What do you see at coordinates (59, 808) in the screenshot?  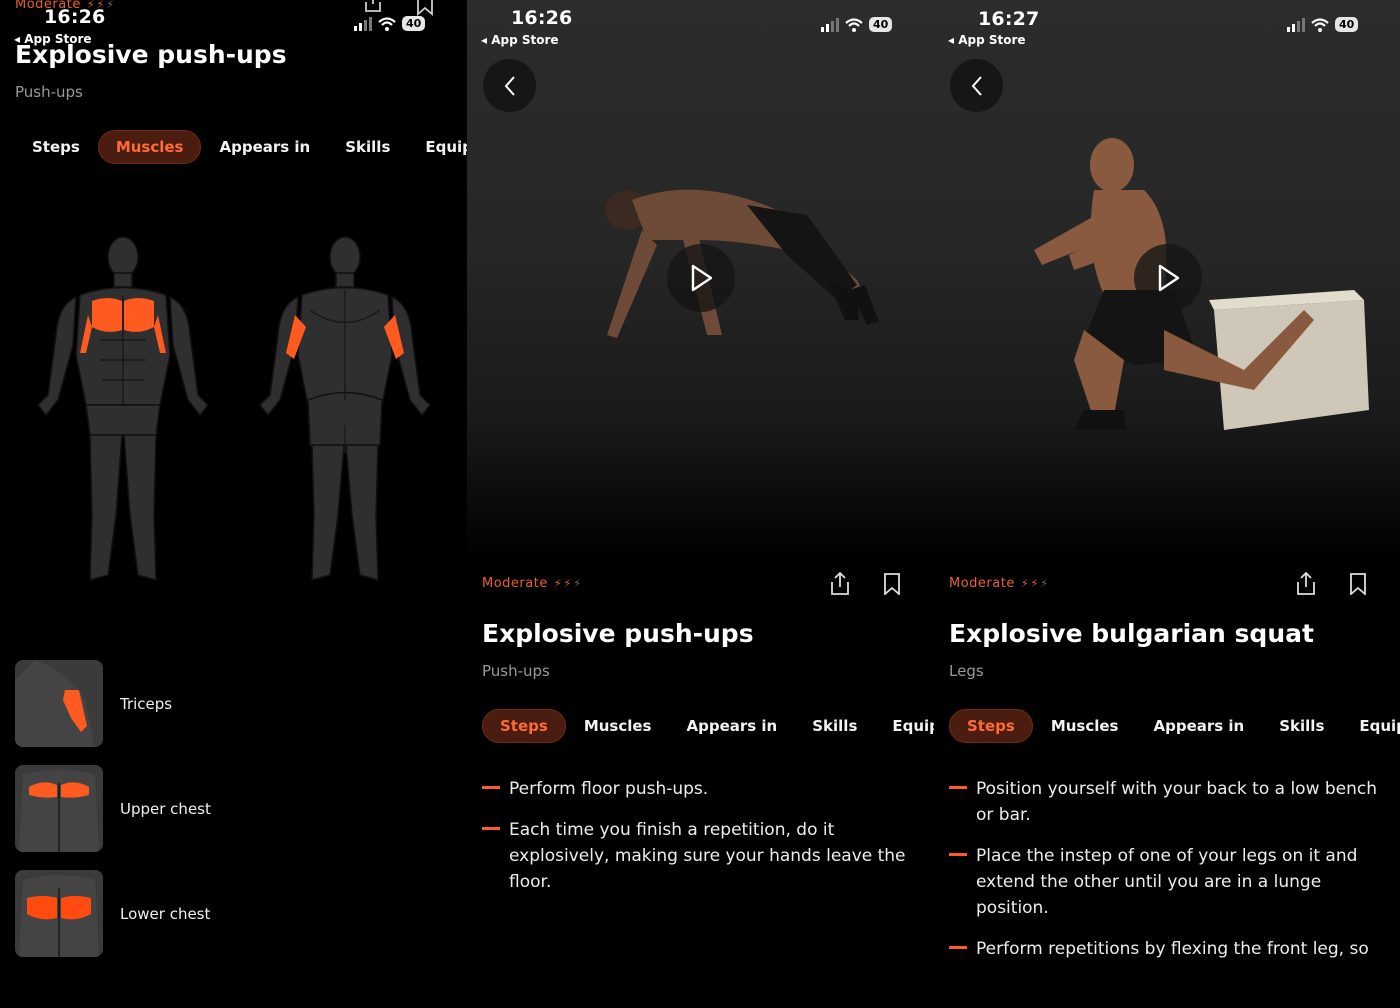 I see `upper-chest-thumbnail-icon` at bounding box center [59, 808].